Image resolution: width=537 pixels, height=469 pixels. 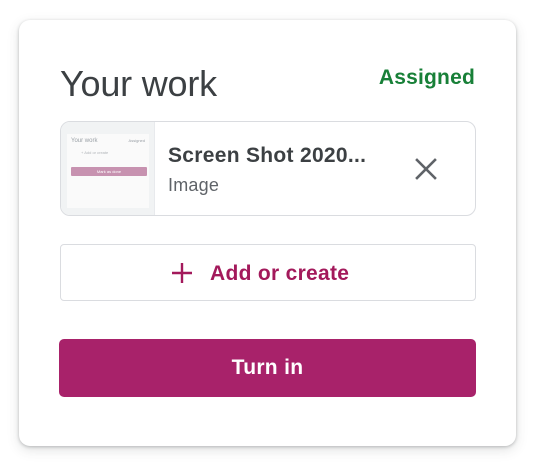 What do you see at coordinates (182, 273) in the screenshot?
I see `plus-icon` at bounding box center [182, 273].